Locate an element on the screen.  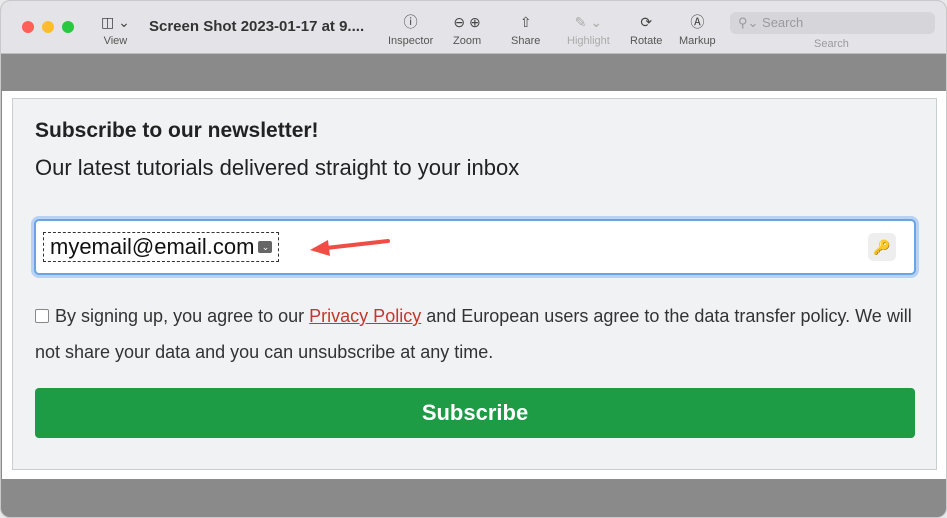
inspector-button: ⓘ Inspector is located at coordinates (410, 30).